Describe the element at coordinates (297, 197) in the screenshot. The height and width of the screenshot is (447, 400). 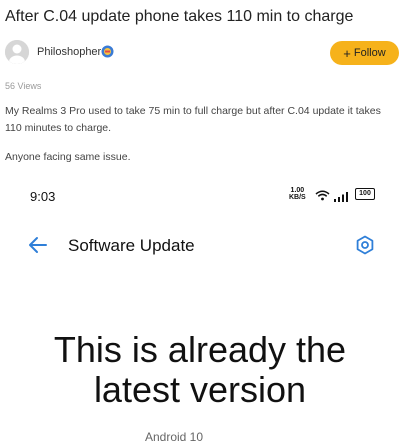
I see `network-speed-unit: KB/S` at that location.